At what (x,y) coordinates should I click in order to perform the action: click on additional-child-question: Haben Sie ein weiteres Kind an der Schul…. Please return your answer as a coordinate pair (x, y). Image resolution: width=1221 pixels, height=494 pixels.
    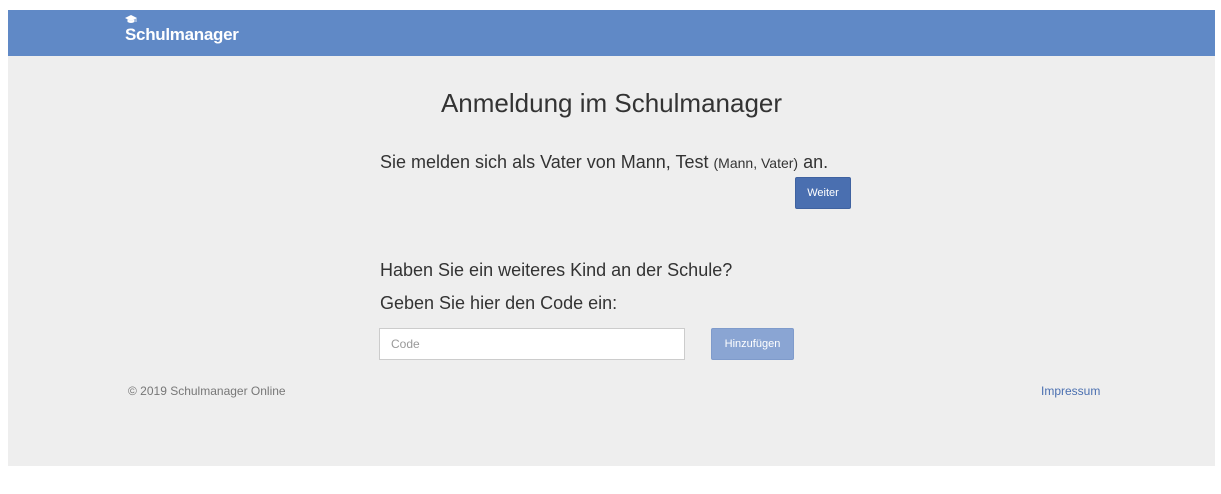
    Looking at the image, I should click on (556, 270).